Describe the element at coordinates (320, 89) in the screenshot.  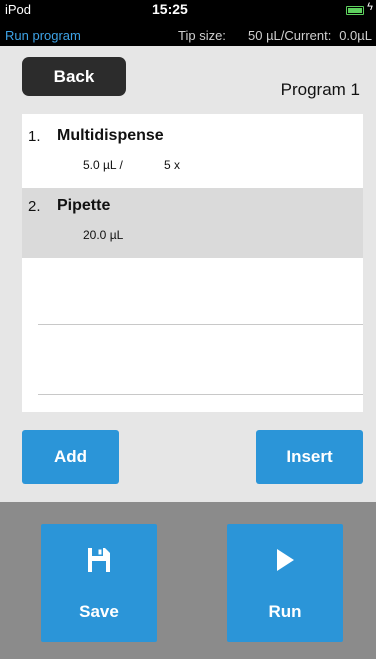
I see `program-title: Program 1` at that location.